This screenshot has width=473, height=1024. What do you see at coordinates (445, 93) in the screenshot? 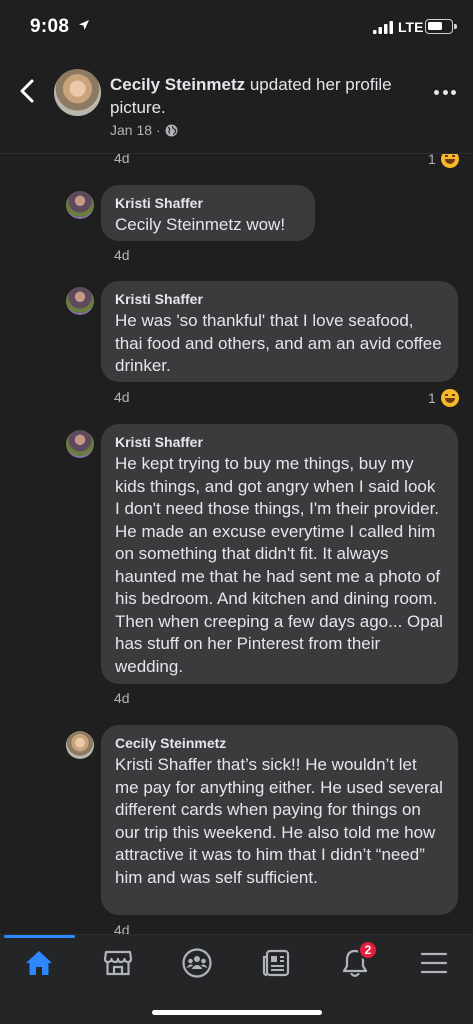
I see `more-options-icon` at bounding box center [445, 93].